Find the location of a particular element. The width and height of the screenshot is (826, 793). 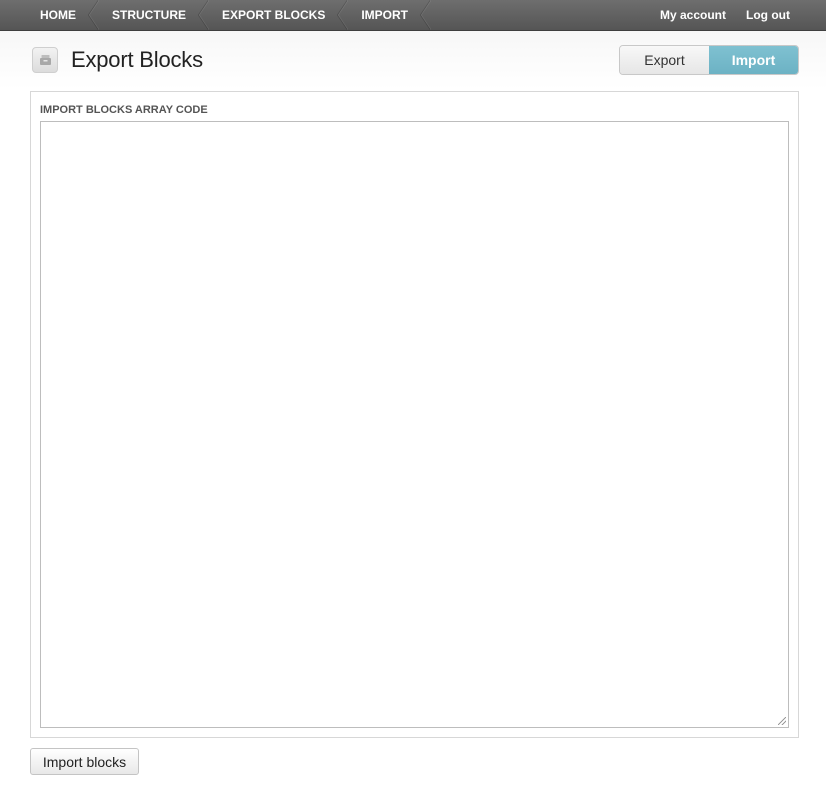

primary-tabs: Export Import is located at coordinates (709, 60).